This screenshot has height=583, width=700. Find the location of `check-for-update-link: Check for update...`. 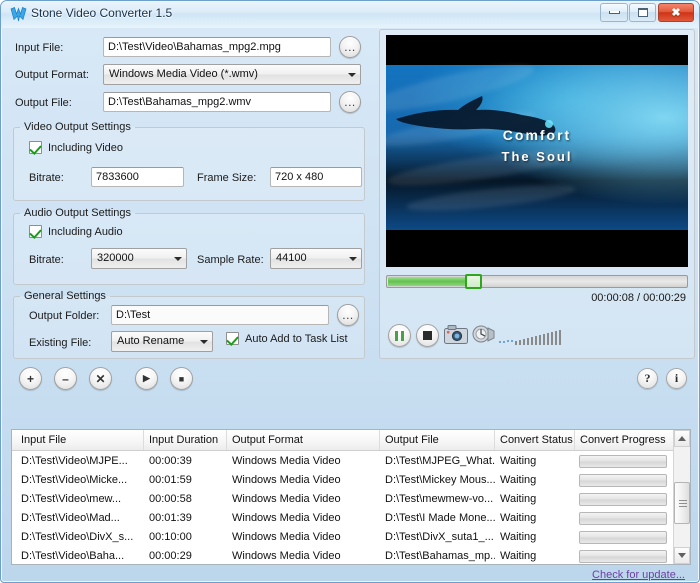

check-for-update-link: Check for update... is located at coordinates (638, 575).